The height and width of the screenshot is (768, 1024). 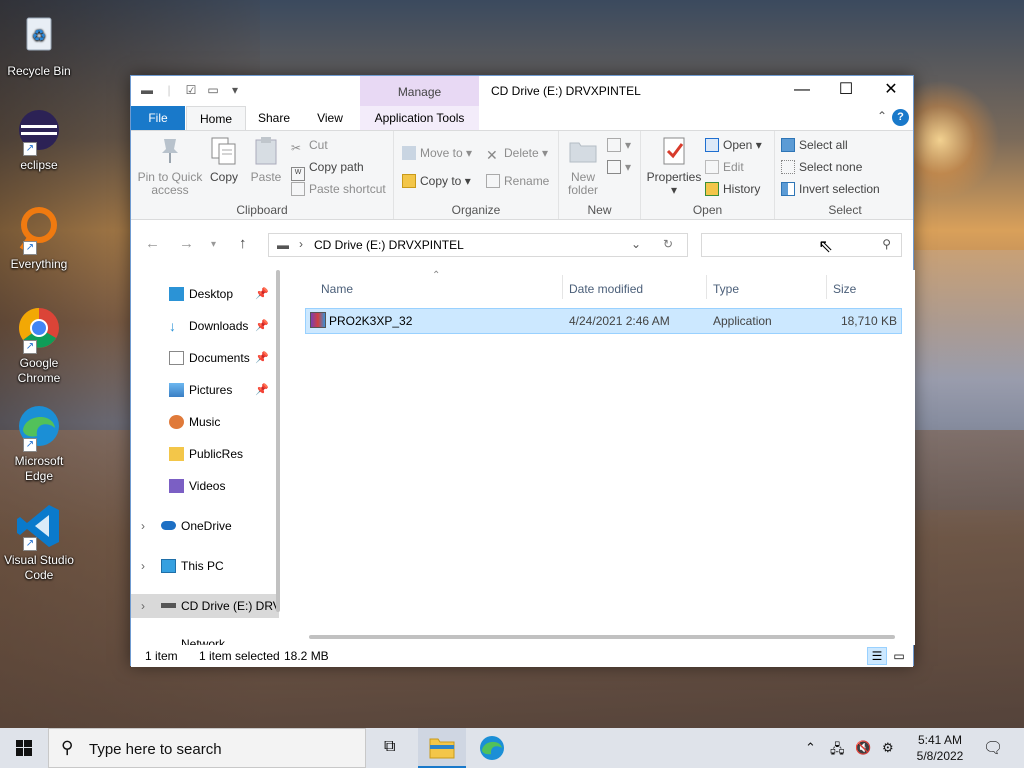 I want to click on column-header-type: Type, so click(x=726, y=289).